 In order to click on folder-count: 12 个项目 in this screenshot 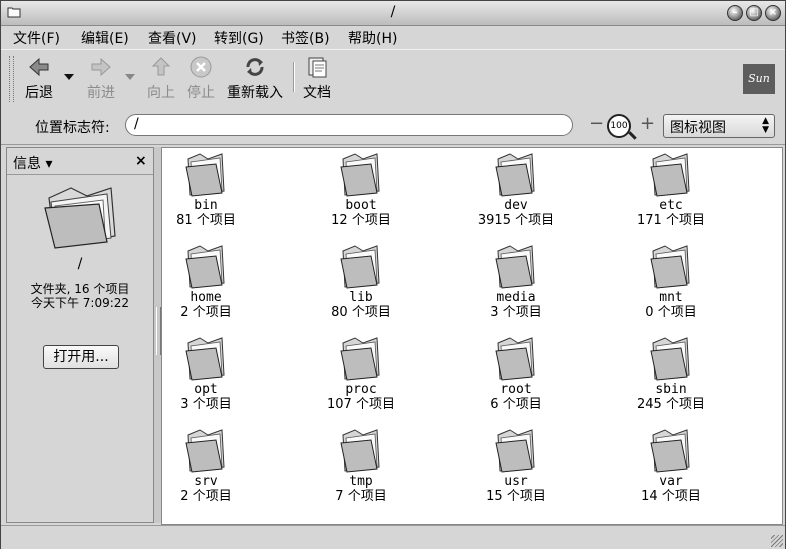, I will do `click(361, 220)`.